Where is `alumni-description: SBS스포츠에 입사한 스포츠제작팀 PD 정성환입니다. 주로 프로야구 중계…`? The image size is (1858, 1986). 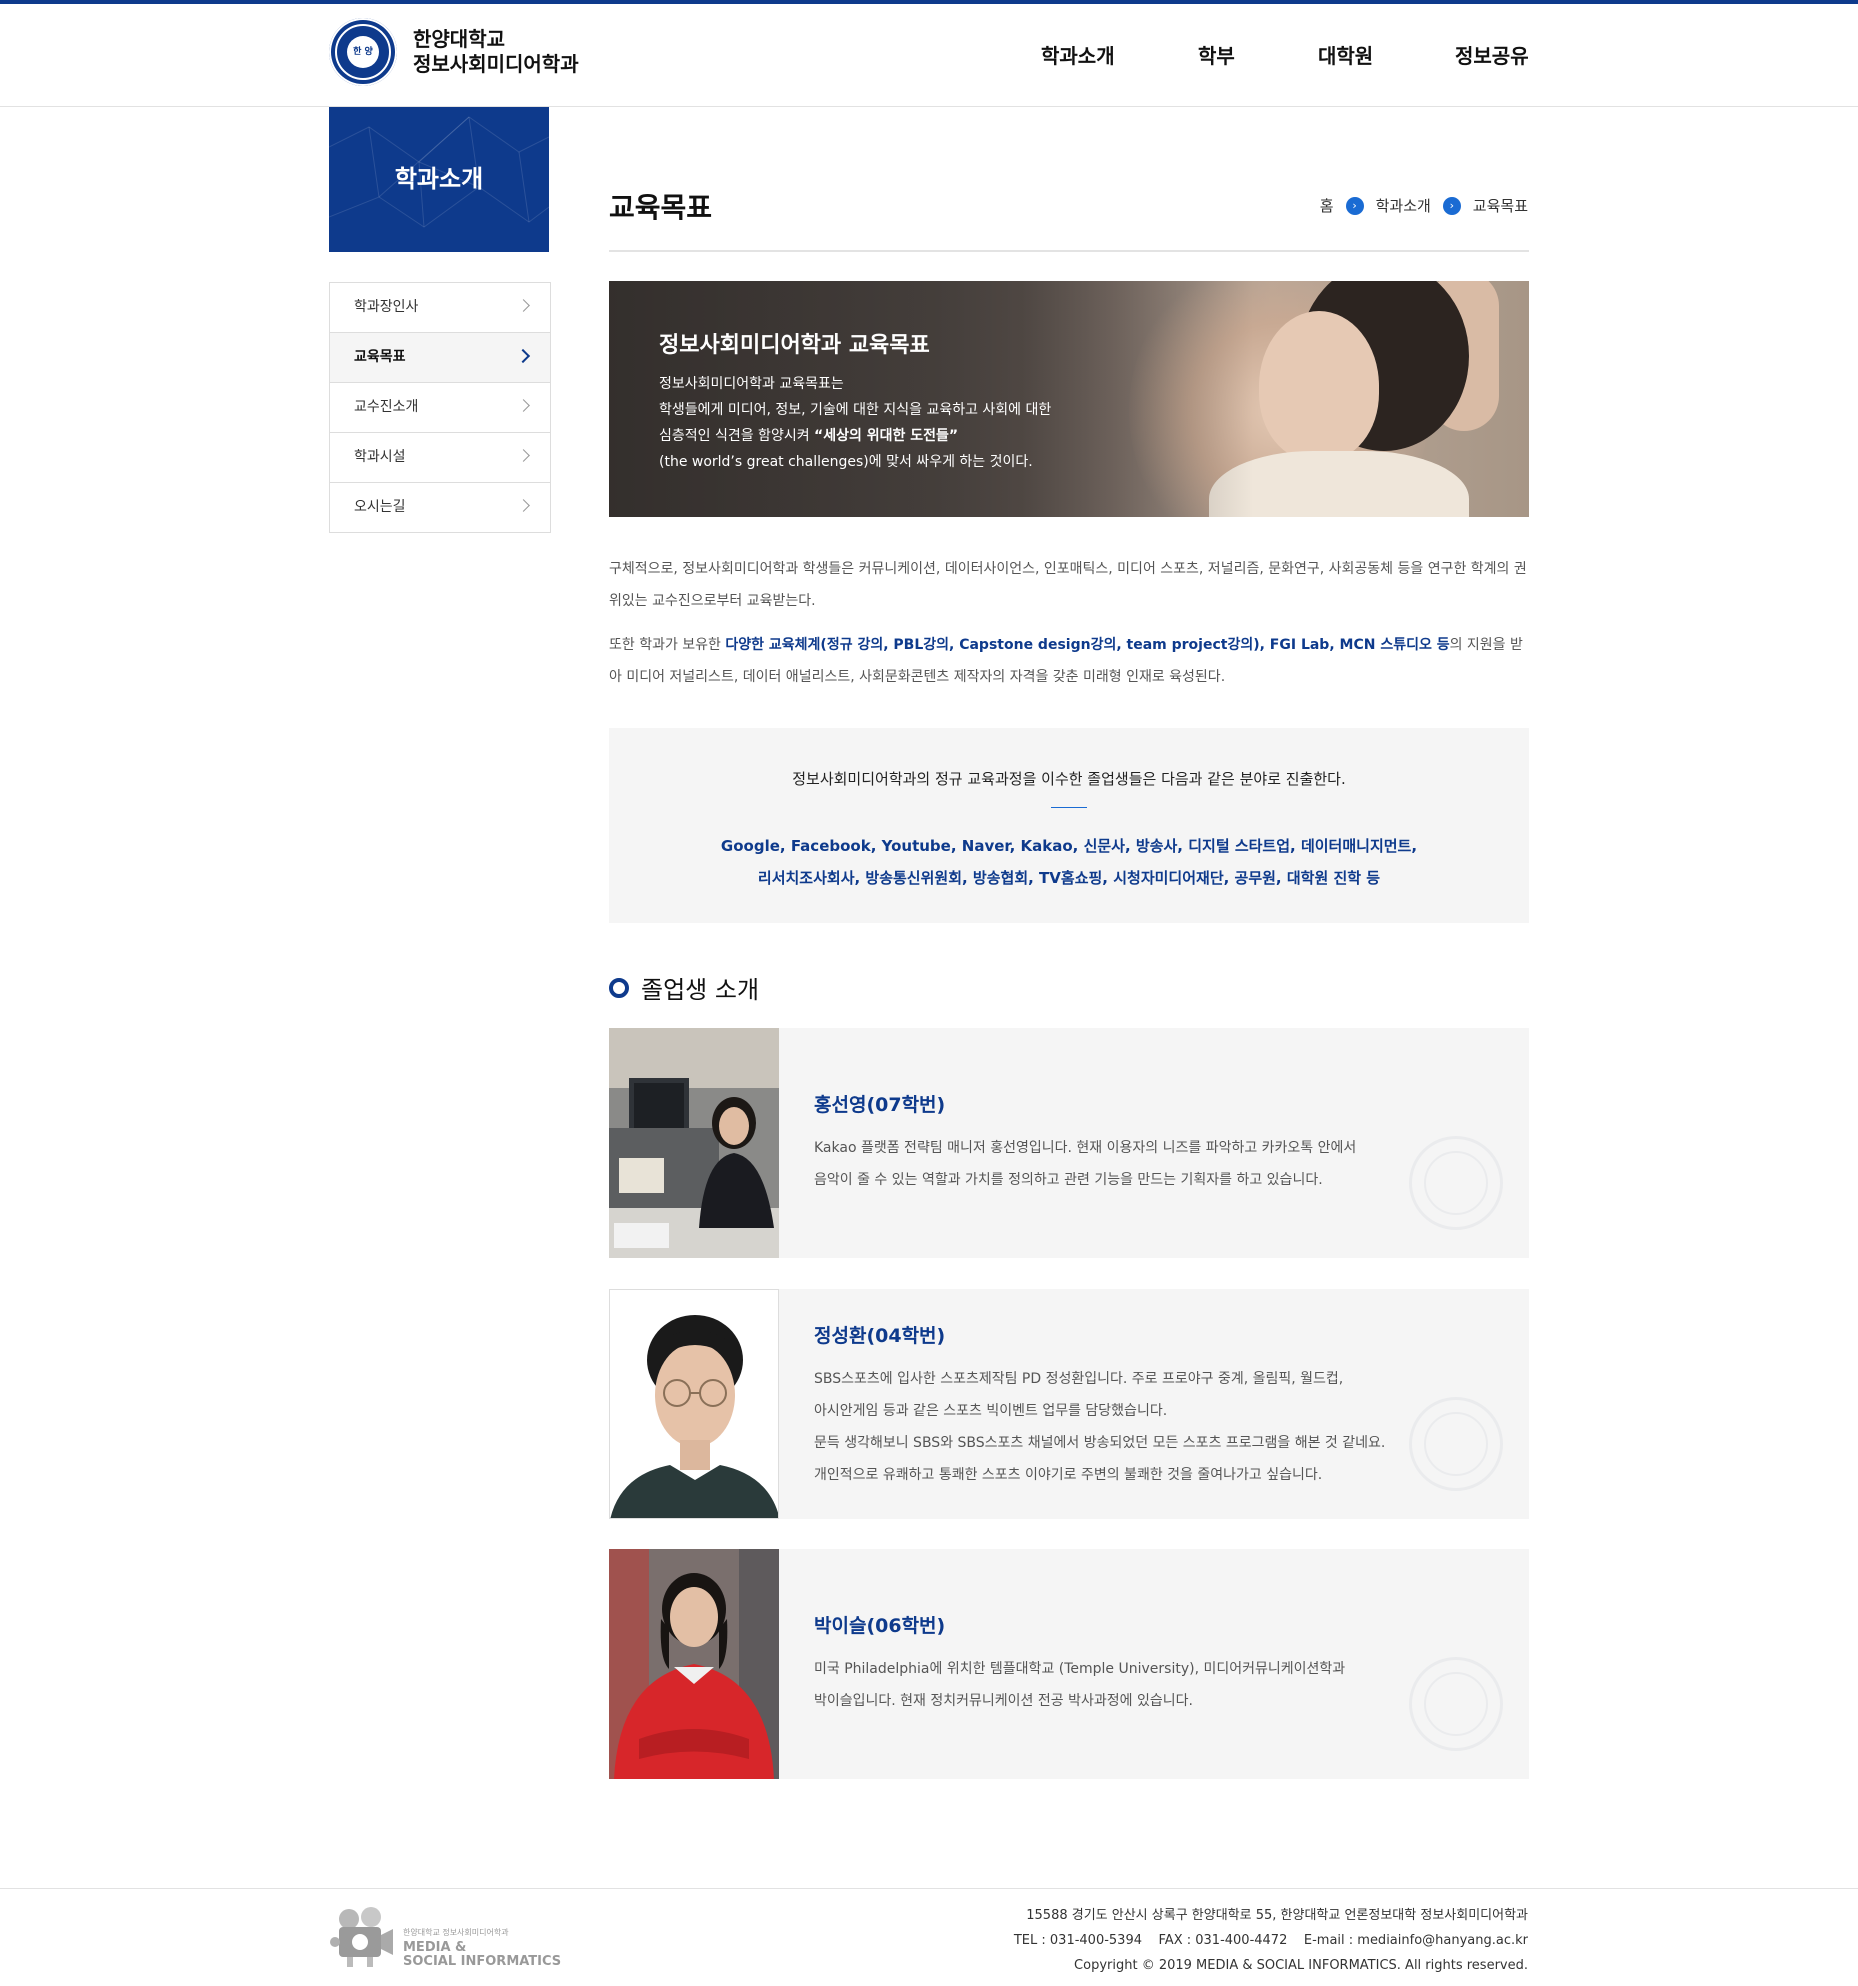 alumni-description: SBS스포츠에 입사한 스포츠제작팀 PD 정성환입니다. 주로 프로야구 중계… is located at coordinates (1100, 1427).